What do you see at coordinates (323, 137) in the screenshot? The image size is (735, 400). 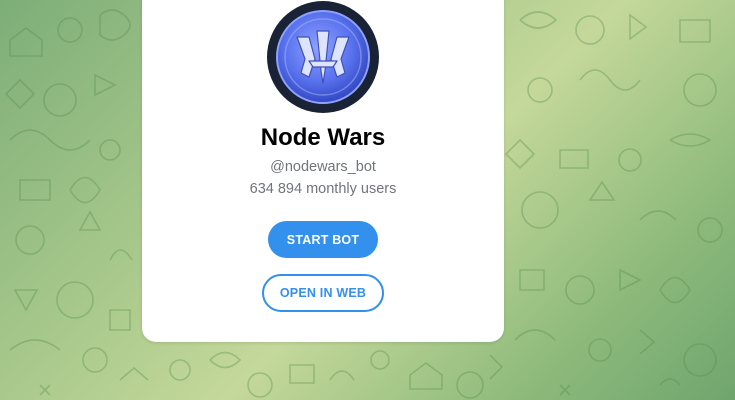 I see `bot-name: Node Wars` at bounding box center [323, 137].